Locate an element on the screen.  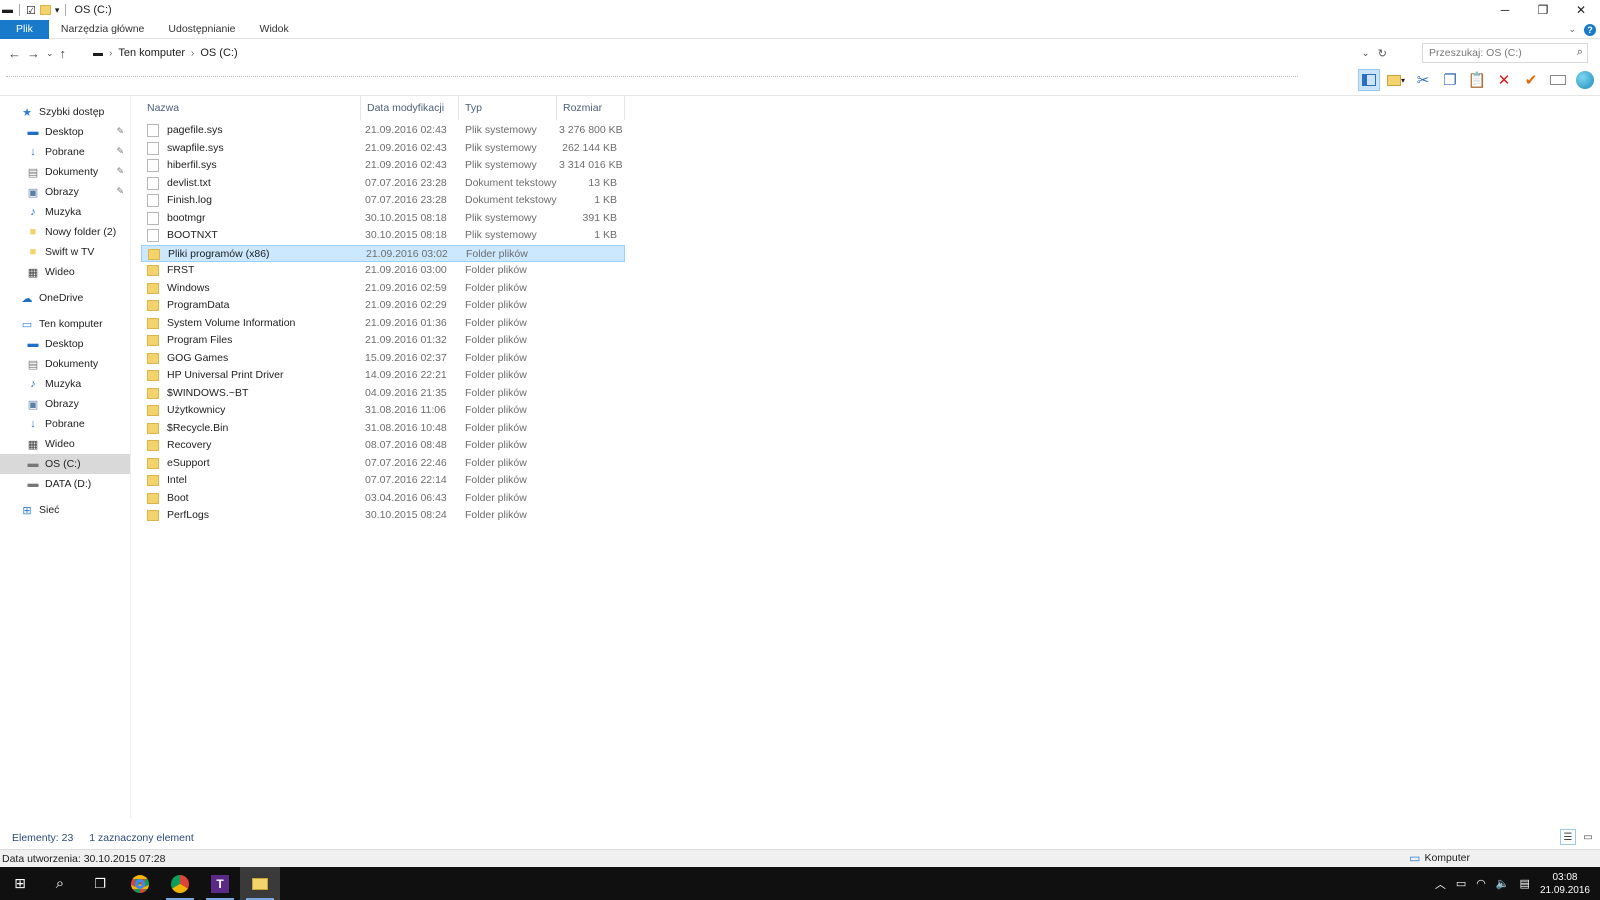
file-row: FRST 21.09.2016 03:00 Folder plików is located at coordinates (383, 271).